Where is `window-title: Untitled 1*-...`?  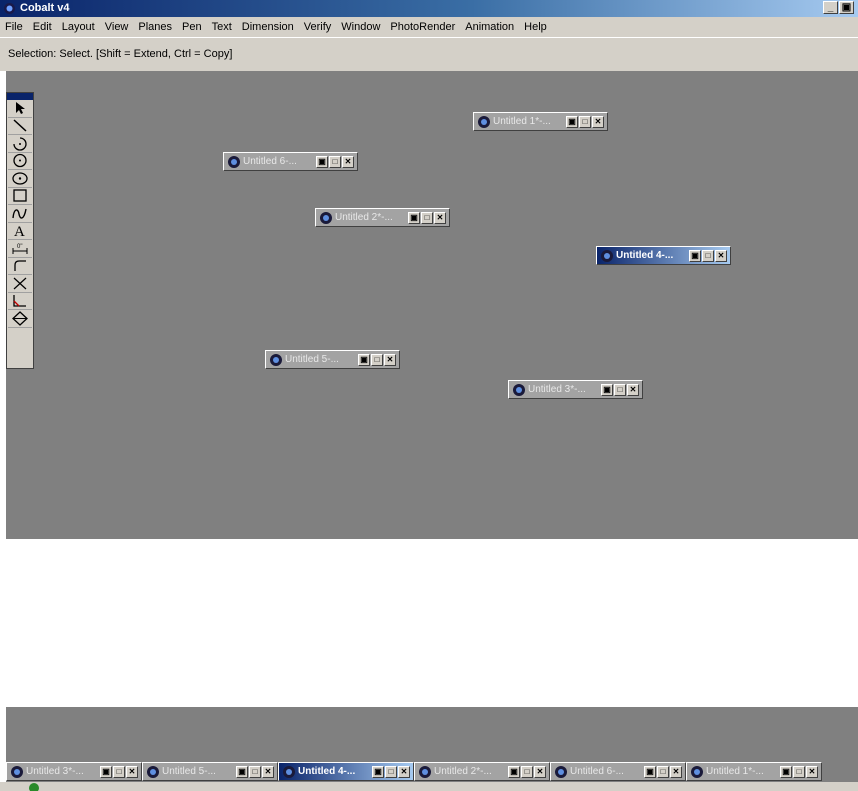 window-title: Untitled 1*-... is located at coordinates (522, 121).